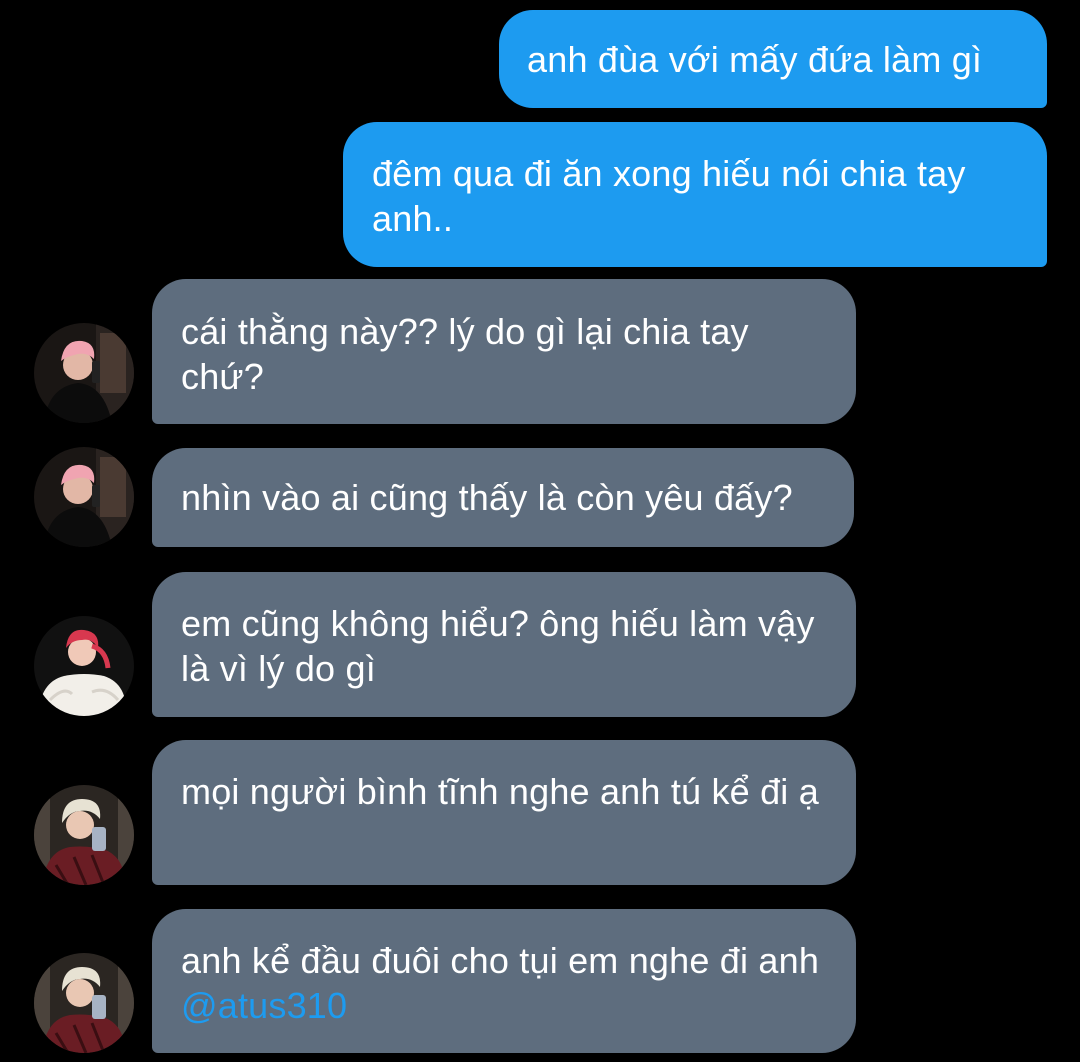  Describe the element at coordinates (500, 960) in the screenshot. I see `message-text: anh kể đầu đuôi cho tụi em nghe đi anh` at that location.